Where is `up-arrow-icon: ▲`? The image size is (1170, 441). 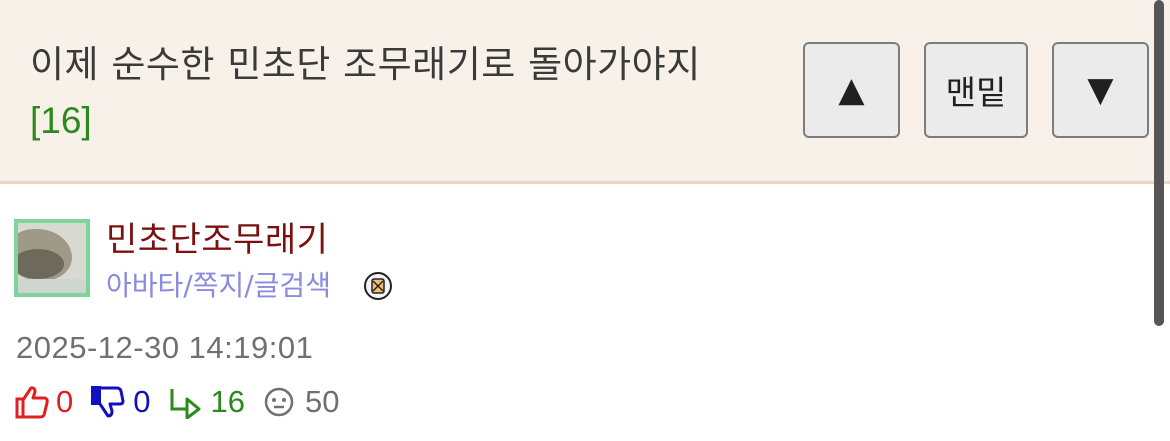
up-arrow-icon: ▲ is located at coordinates (851, 90).